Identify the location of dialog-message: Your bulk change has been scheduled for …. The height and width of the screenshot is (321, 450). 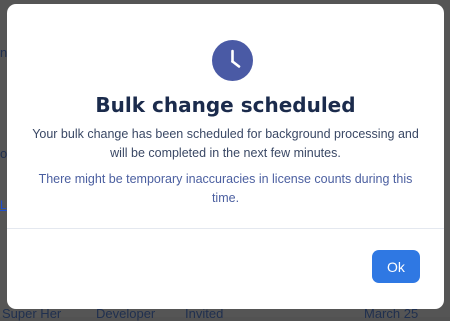
(225, 143).